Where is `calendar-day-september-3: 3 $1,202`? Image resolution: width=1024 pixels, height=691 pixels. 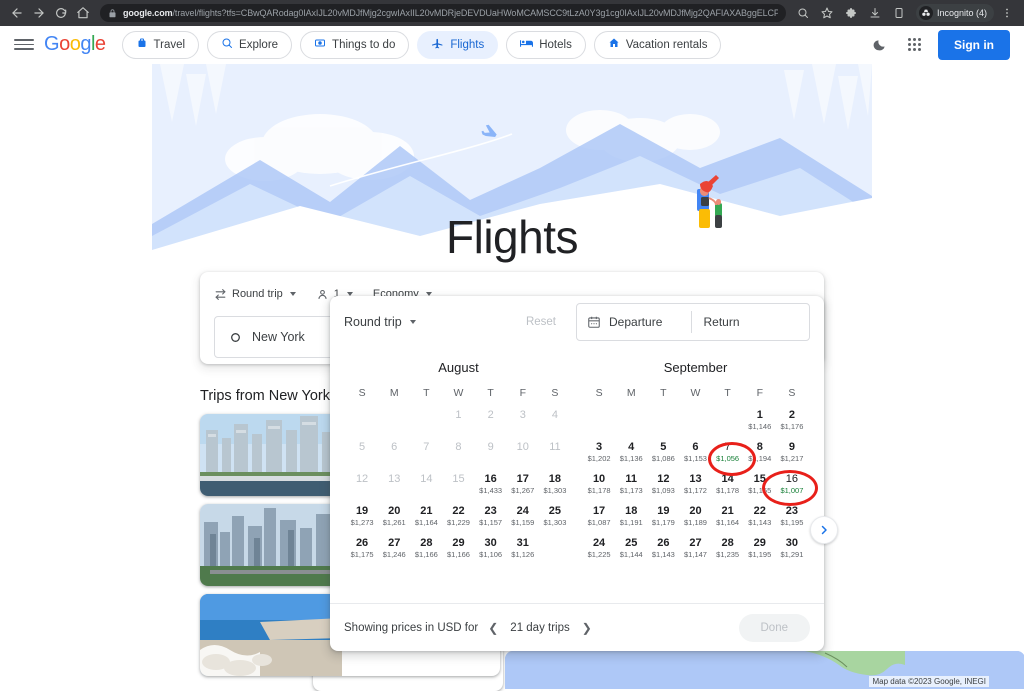
calendar-day-september-3: 3 $1,202 is located at coordinates (599, 456).